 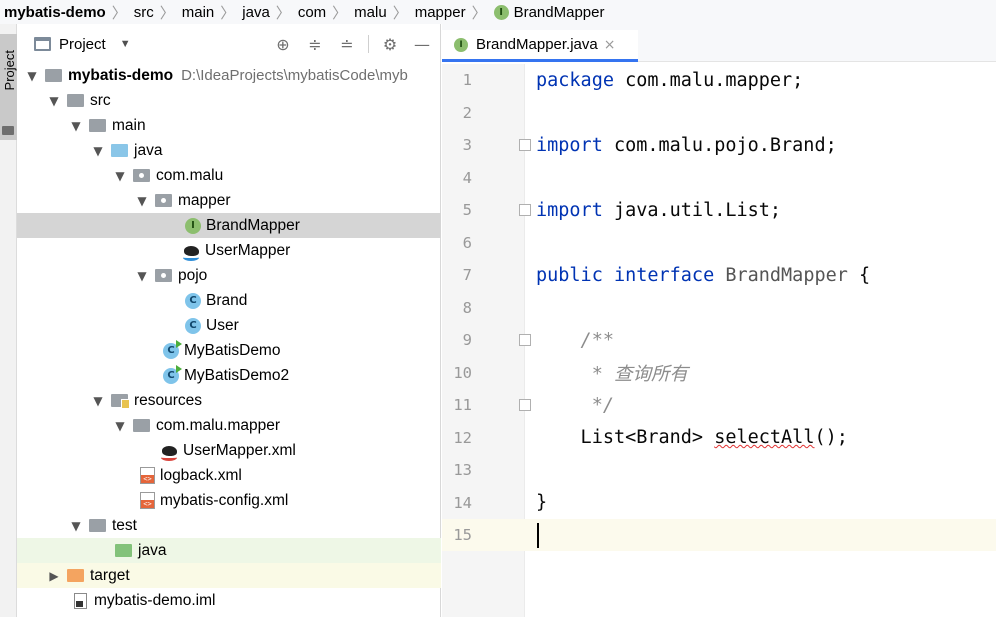 I want to click on breadcrumb-item-java: java, so click(x=256, y=12).